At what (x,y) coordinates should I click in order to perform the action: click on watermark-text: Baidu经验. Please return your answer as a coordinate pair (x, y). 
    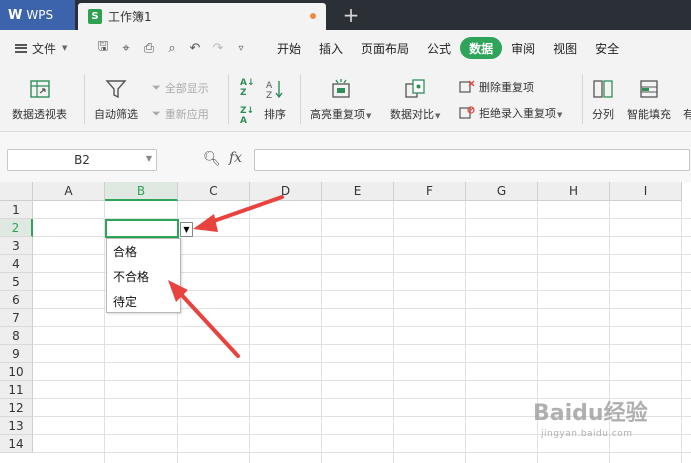
    Looking at the image, I should click on (590, 413).